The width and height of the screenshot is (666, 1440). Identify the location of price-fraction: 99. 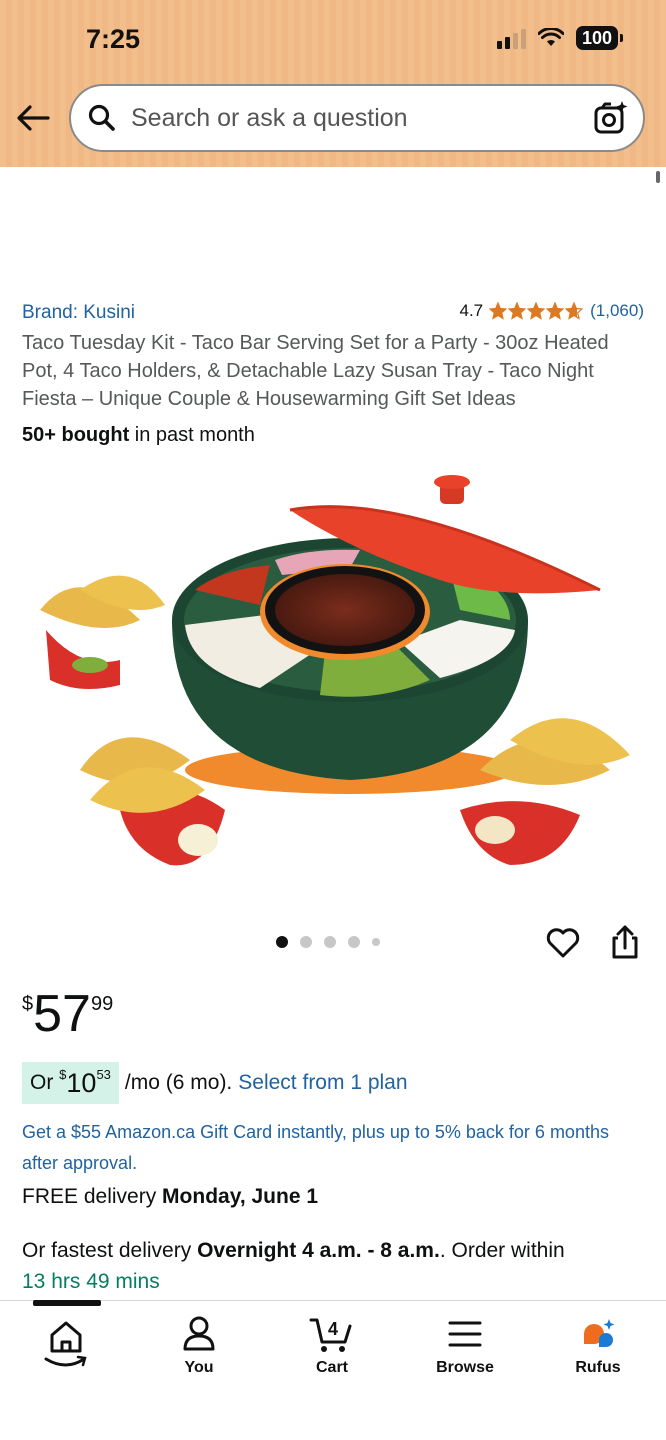
(102, 1004).